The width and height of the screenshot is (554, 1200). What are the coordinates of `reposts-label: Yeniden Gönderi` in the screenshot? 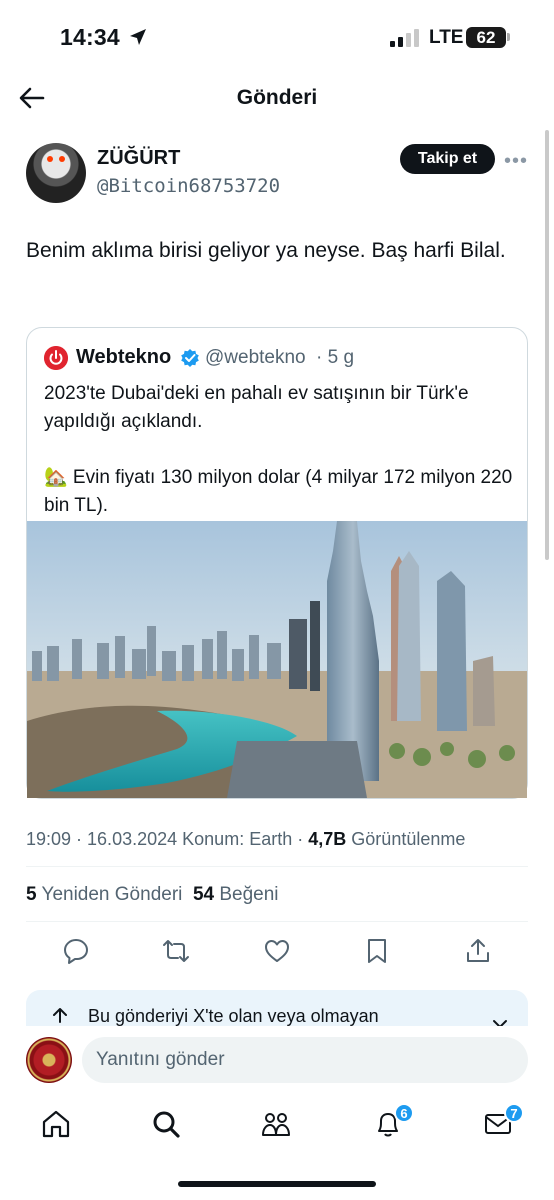 It's located at (112, 894).